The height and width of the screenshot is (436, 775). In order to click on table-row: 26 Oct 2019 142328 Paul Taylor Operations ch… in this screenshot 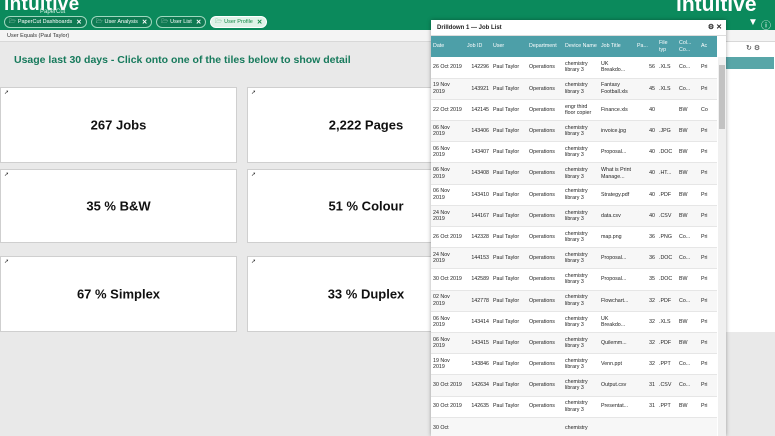, I will do `click(574, 237)`.